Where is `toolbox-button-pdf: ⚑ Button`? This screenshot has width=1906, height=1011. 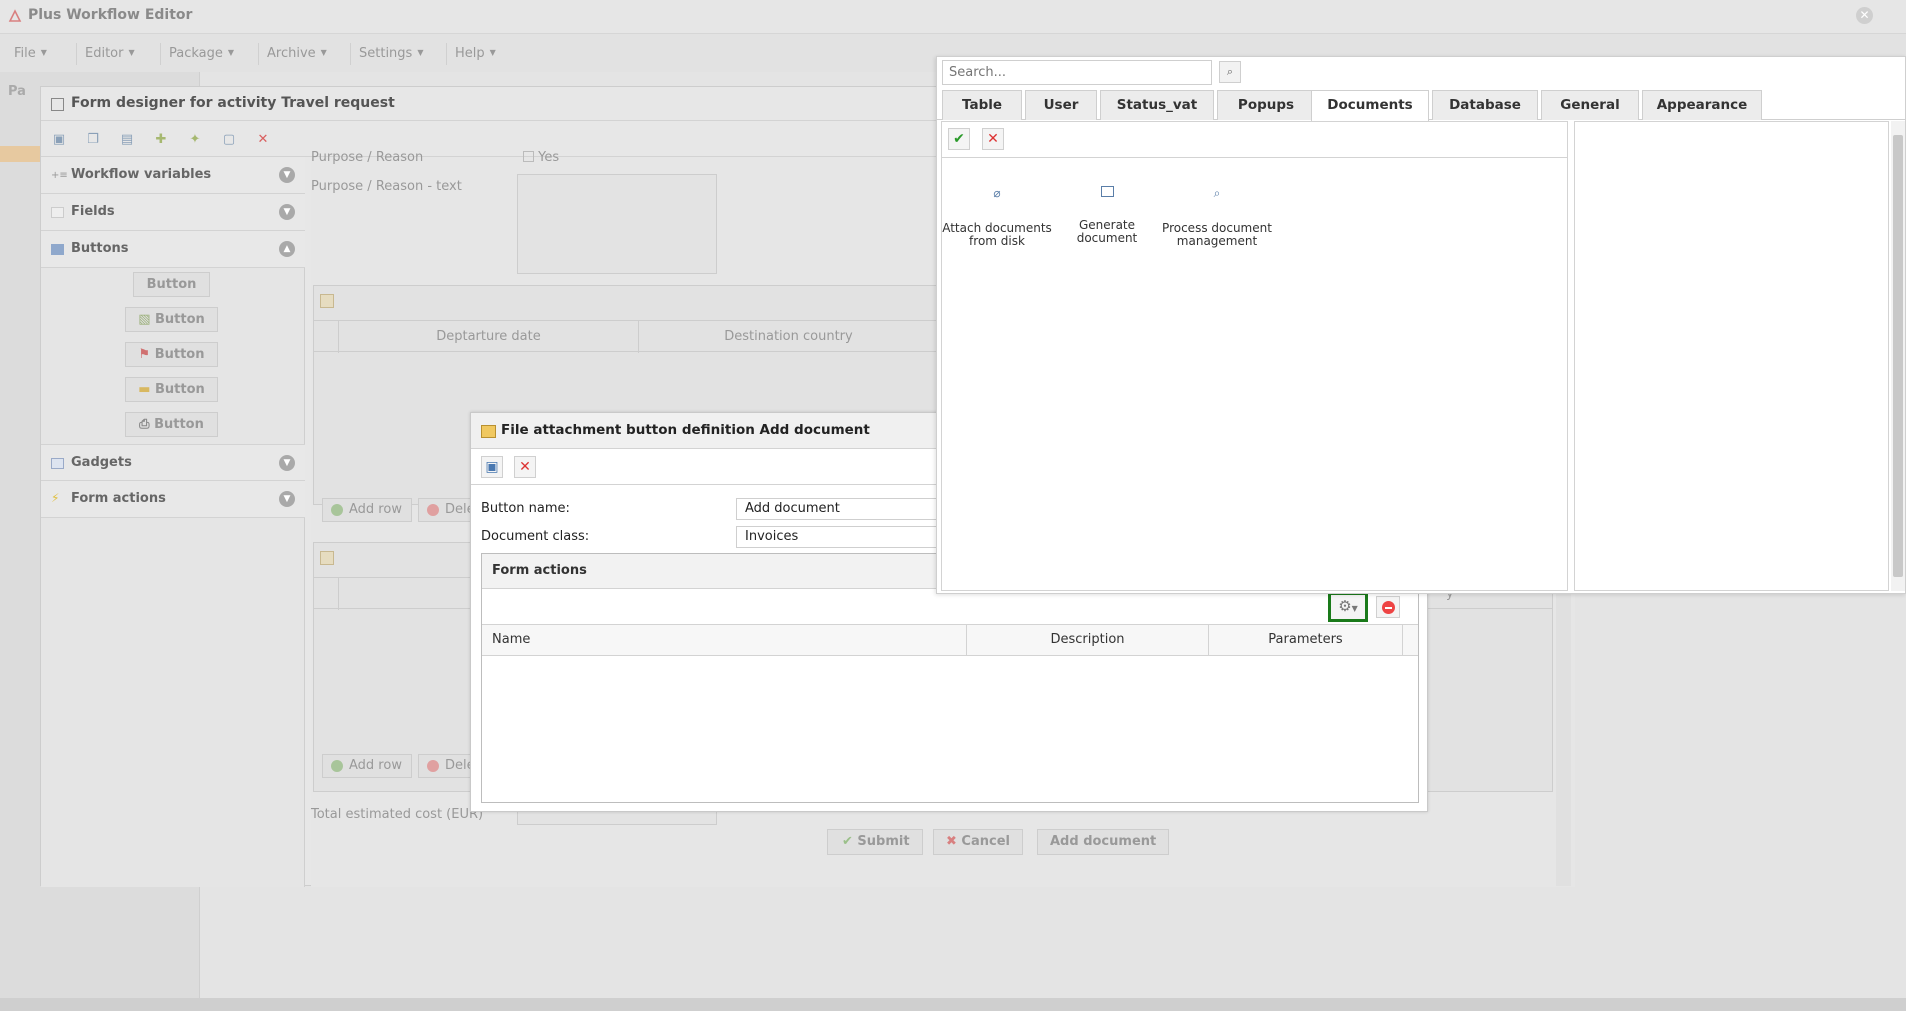
toolbox-button-pdf: ⚑ Button is located at coordinates (171, 354).